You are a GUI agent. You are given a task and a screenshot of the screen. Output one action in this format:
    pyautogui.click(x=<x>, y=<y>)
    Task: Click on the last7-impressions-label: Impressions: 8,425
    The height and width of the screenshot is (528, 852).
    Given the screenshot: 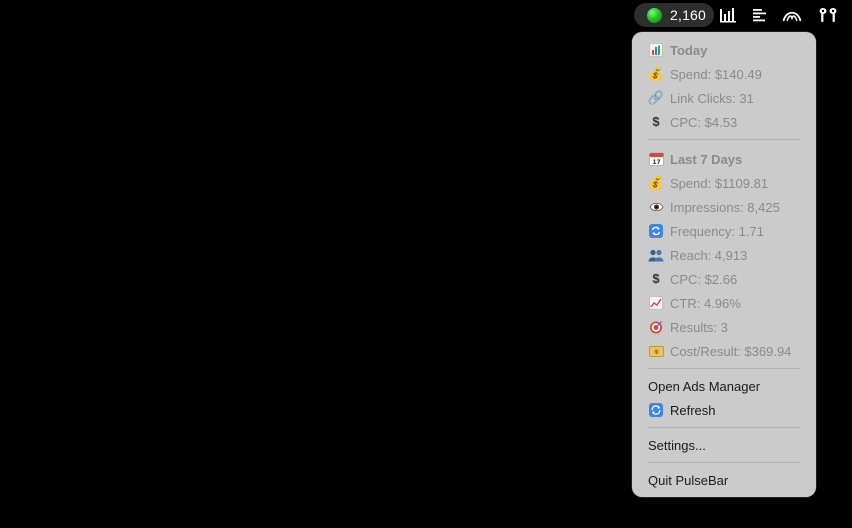 What is the action you would take?
    pyautogui.click(x=725, y=207)
    